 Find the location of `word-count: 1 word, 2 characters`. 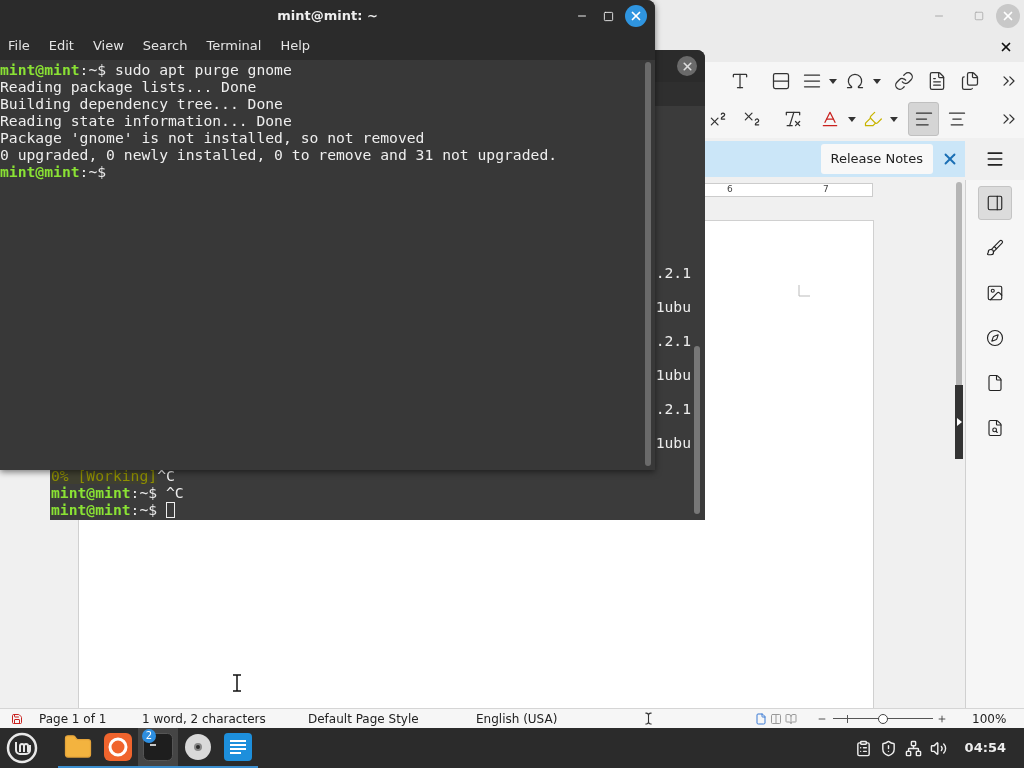

word-count: 1 word, 2 characters is located at coordinates (204, 719).